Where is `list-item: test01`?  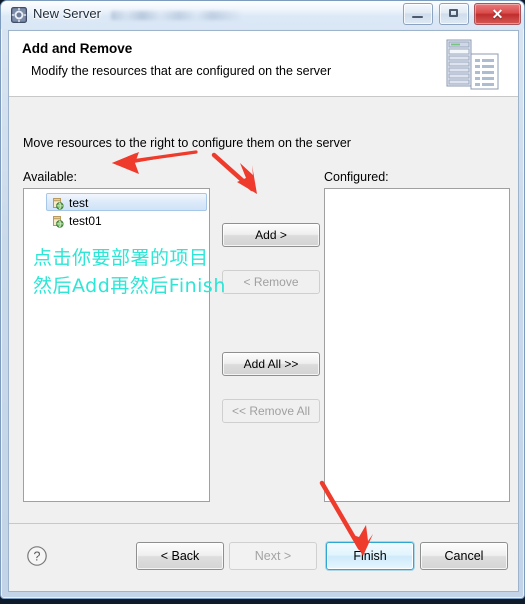 list-item: test01 is located at coordinates (126, 220).